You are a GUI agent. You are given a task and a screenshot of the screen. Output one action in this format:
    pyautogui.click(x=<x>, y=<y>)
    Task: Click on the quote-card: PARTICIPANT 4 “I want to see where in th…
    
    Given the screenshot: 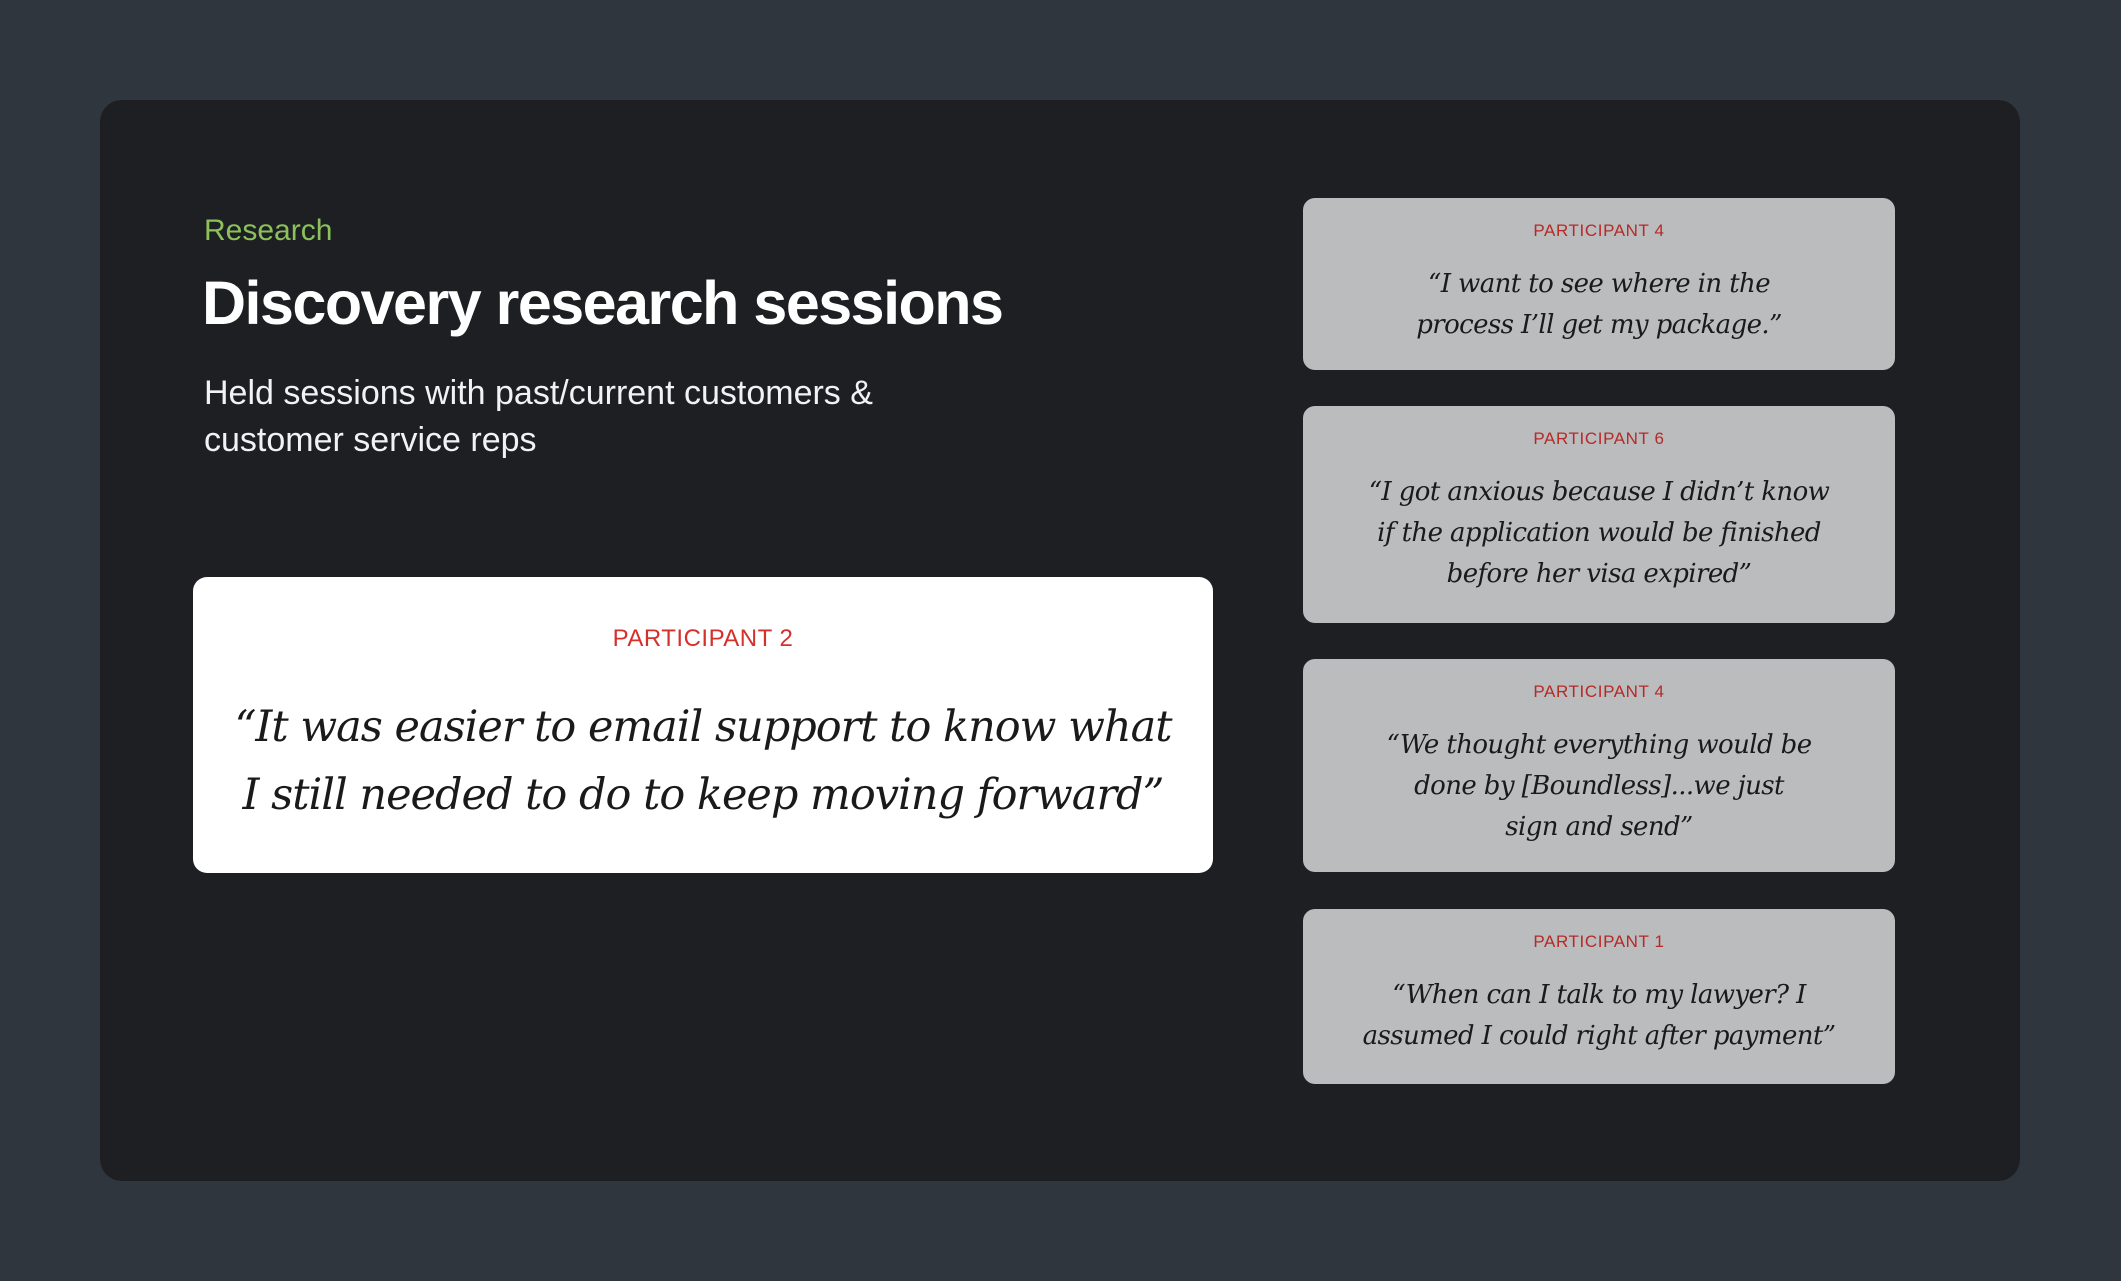 What is the action you would take?
    pyautogui.click(x=1599, y=284)
    